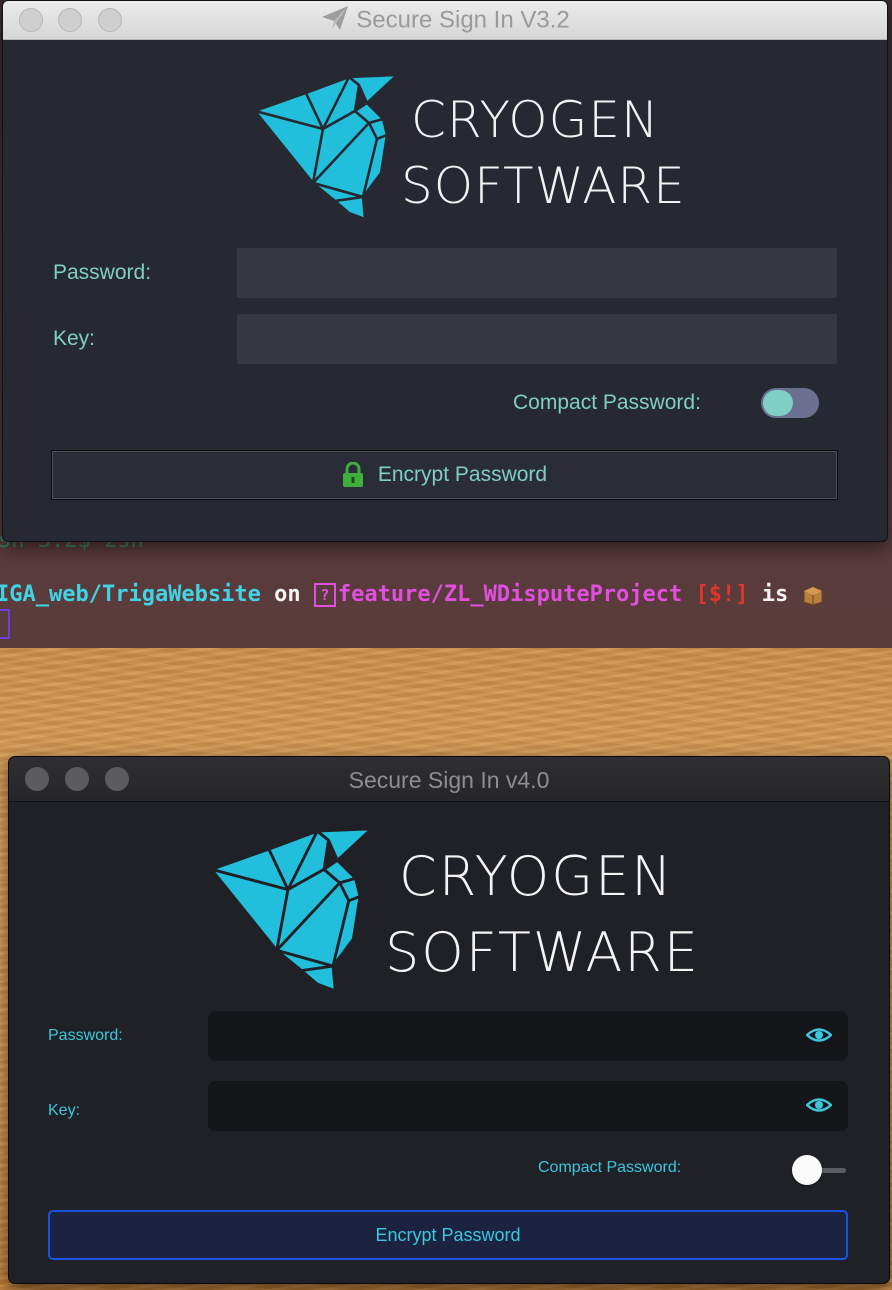 The height and width of the screenshot is (1290, 892). What do you see at coordinates (722, 594) in the screenshot?
I see `terminal-status: [$!]` at bounding box center [722, 594].